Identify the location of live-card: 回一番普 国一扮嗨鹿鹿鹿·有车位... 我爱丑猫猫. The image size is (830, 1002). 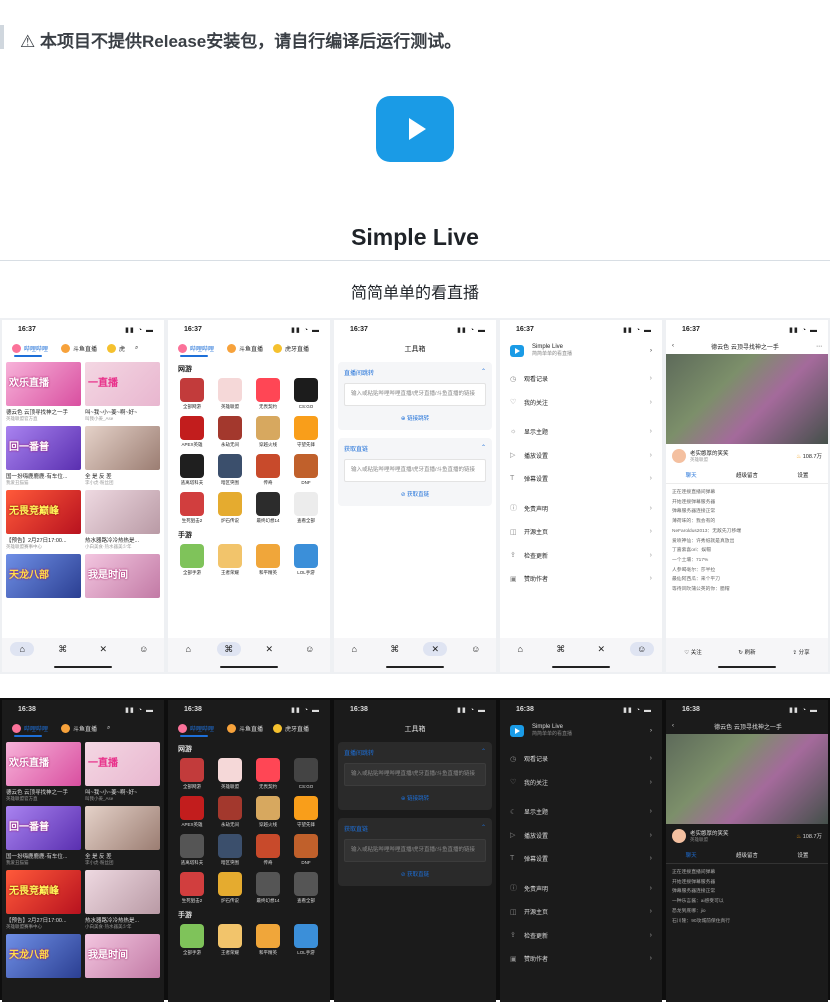
(43, 456).